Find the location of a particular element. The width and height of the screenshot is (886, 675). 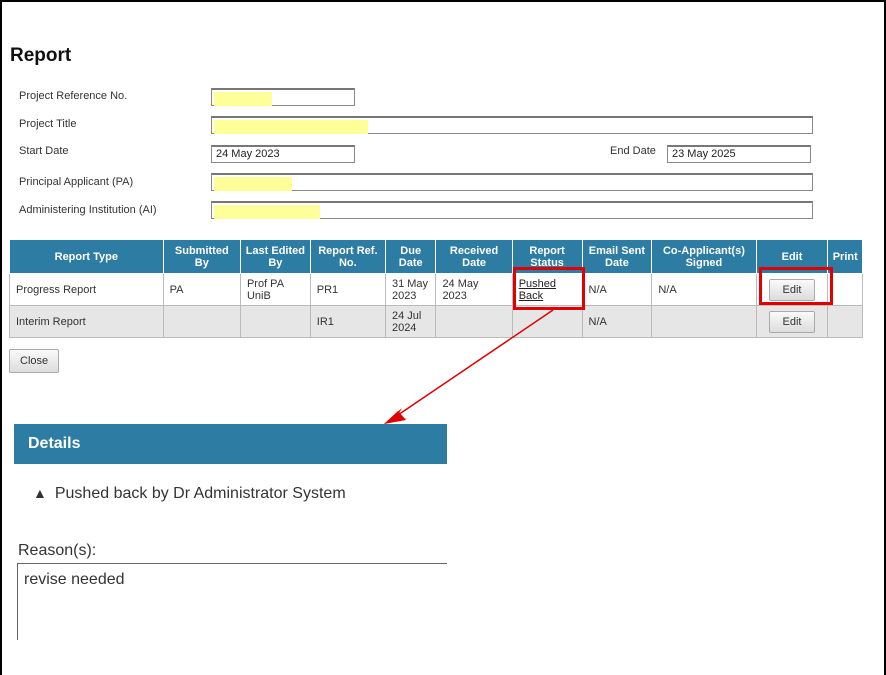

pushed-back-message: ▲ Pushed back by Dr Administrator System is located at coordinates (189, 494).